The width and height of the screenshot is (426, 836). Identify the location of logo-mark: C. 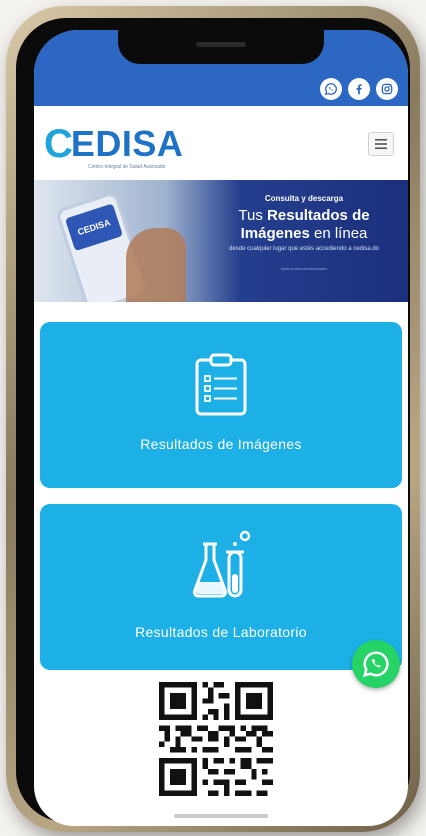
(58, 144).